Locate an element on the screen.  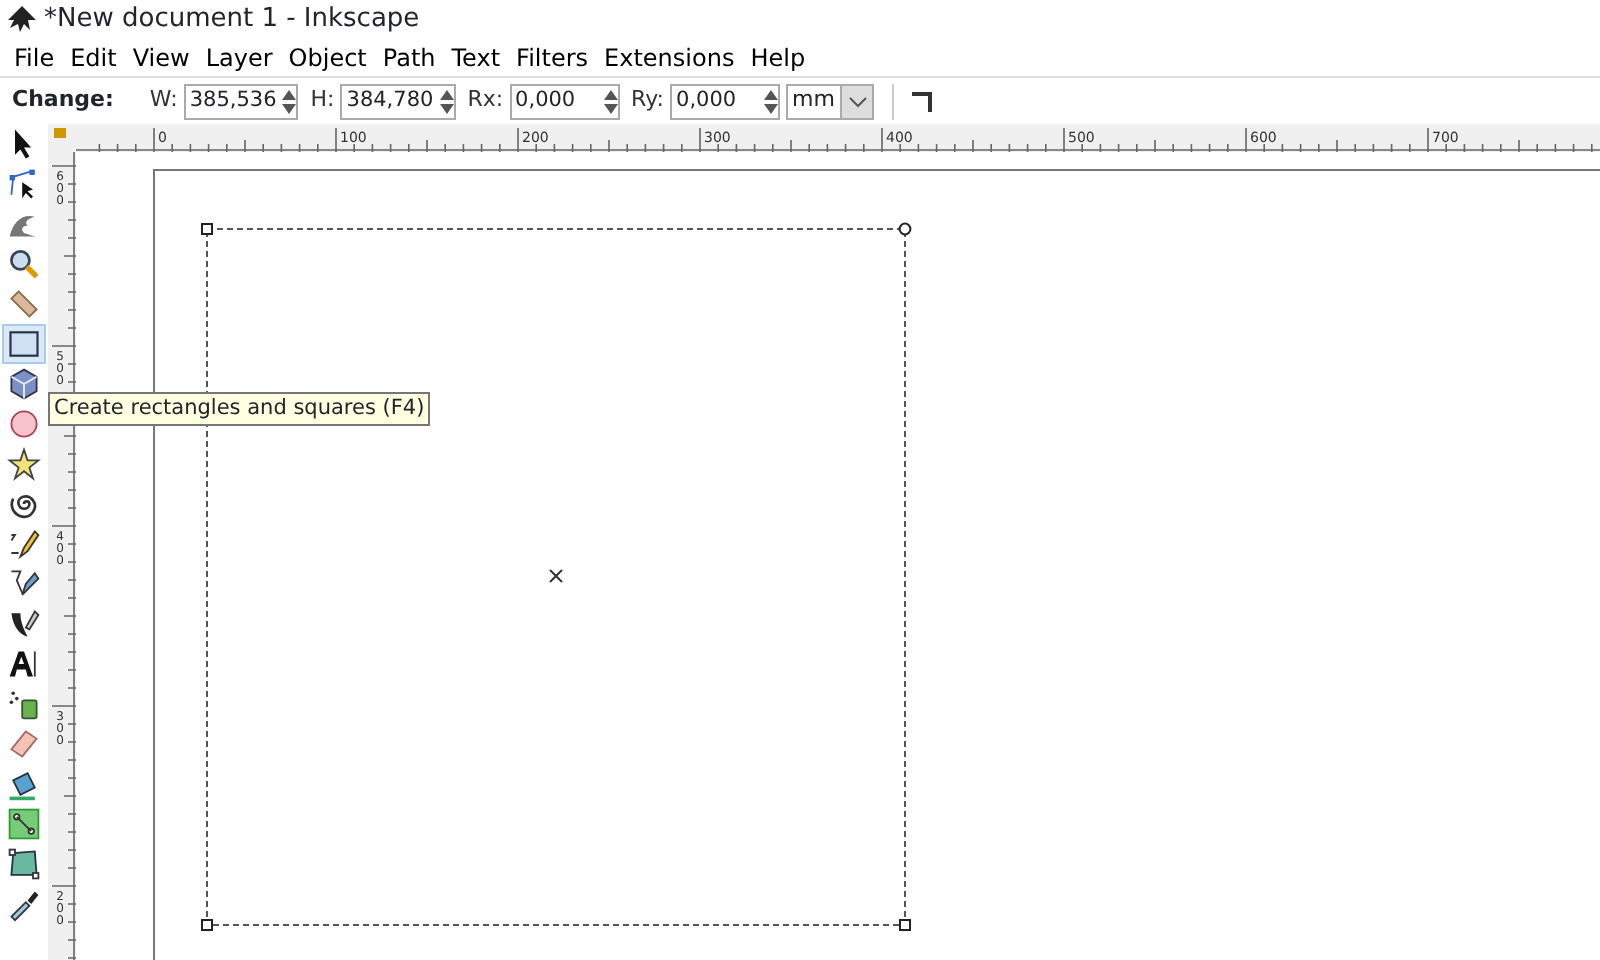
tooltip: Create rectangles and squares (F4) is located at coordinates (239, 409).